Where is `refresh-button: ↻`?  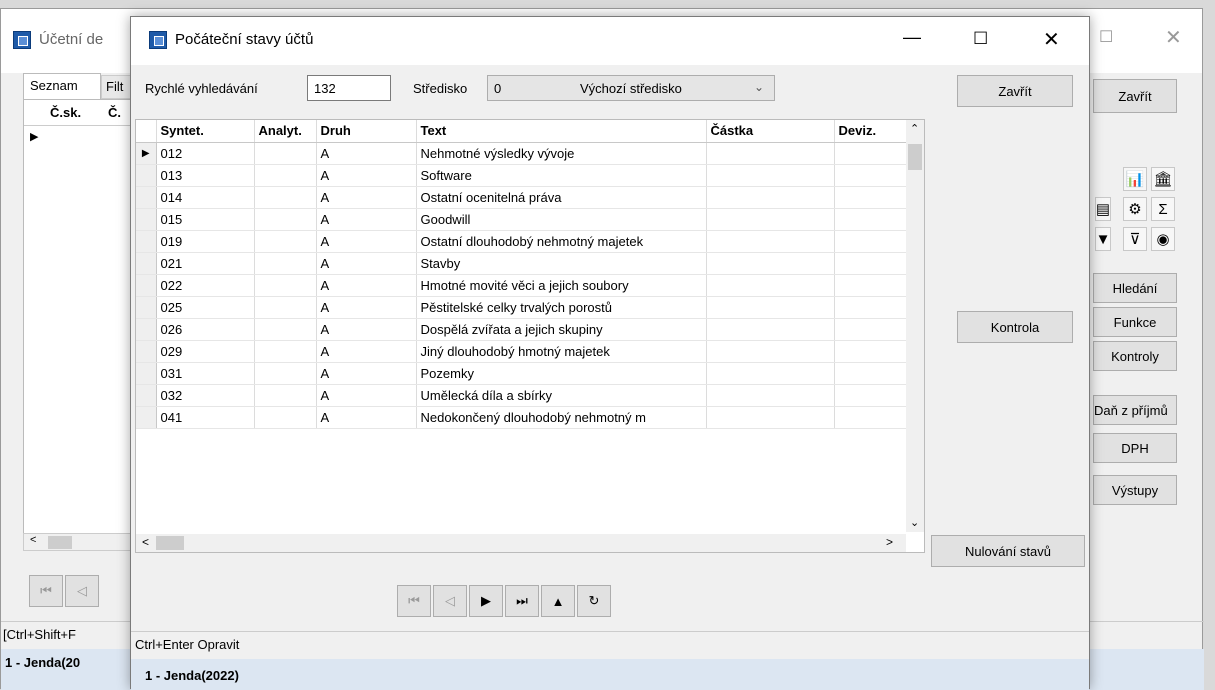
refresh-button: ↻ is located at coordinates (594, 601).